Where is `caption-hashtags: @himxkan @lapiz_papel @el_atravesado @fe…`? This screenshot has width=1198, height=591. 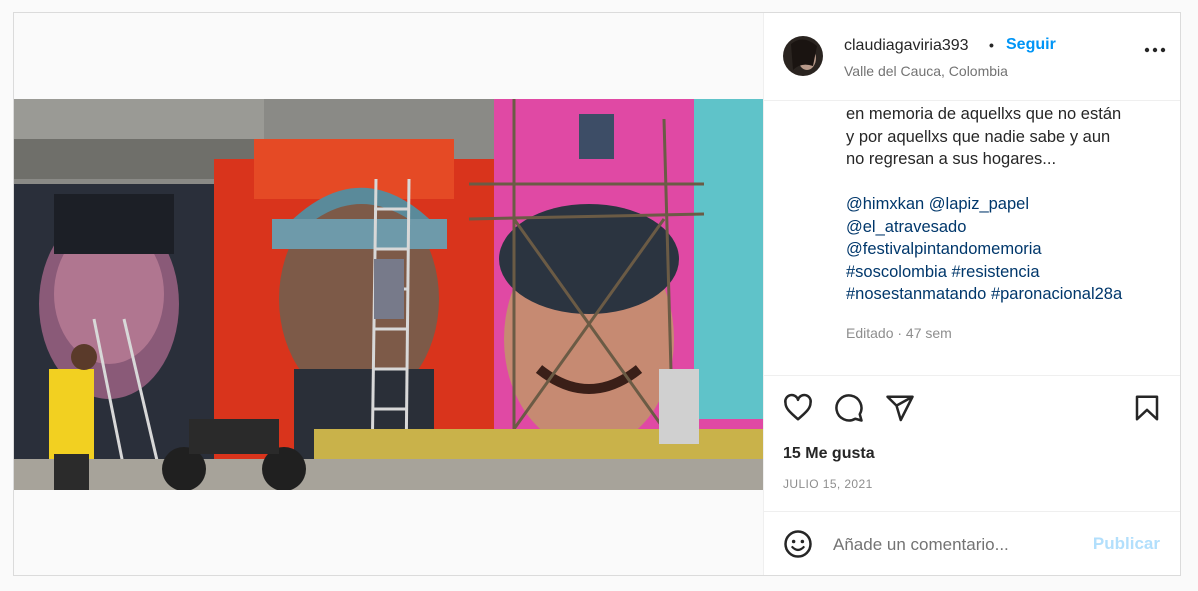 caption-hashtags: @himxkan @lapiz_papel @el_atravesado @fe… is located at coordinates (984, 249).